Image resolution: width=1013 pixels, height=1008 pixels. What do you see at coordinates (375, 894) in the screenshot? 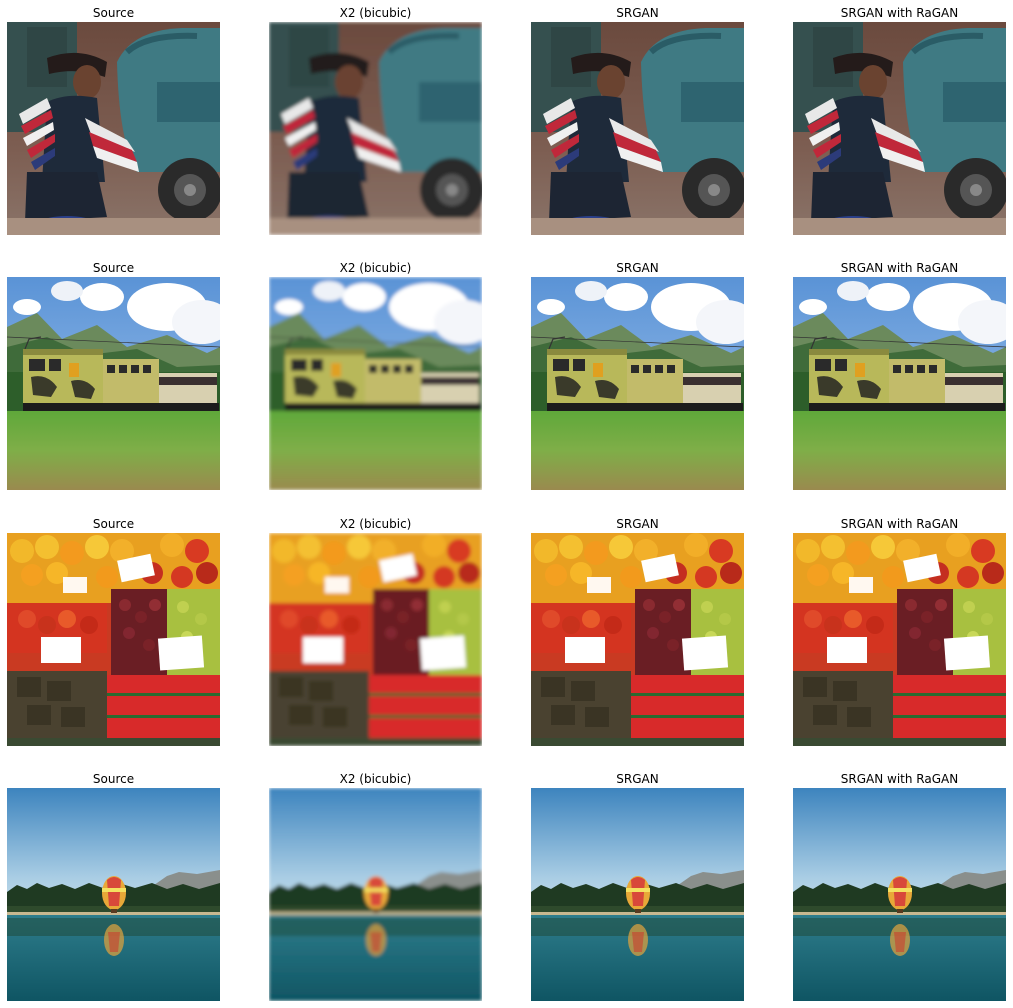
I see `image-balloon-bicubic` at bounding box center [375, 894].